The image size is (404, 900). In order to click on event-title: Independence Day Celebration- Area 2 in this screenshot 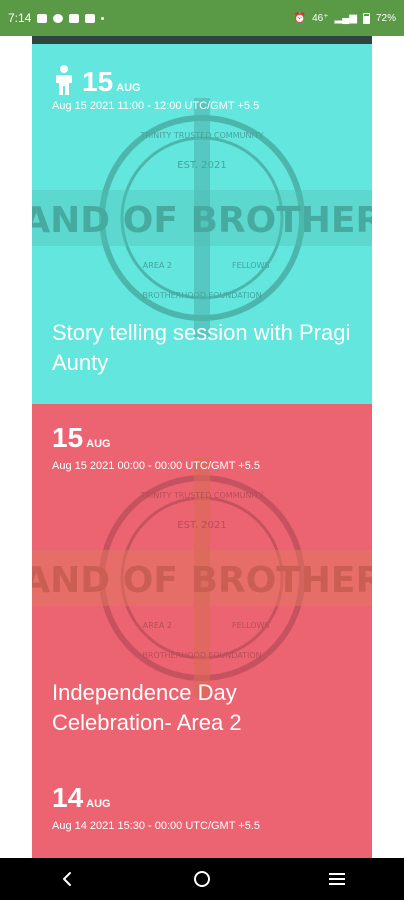, I will do `click(207, 708)`.